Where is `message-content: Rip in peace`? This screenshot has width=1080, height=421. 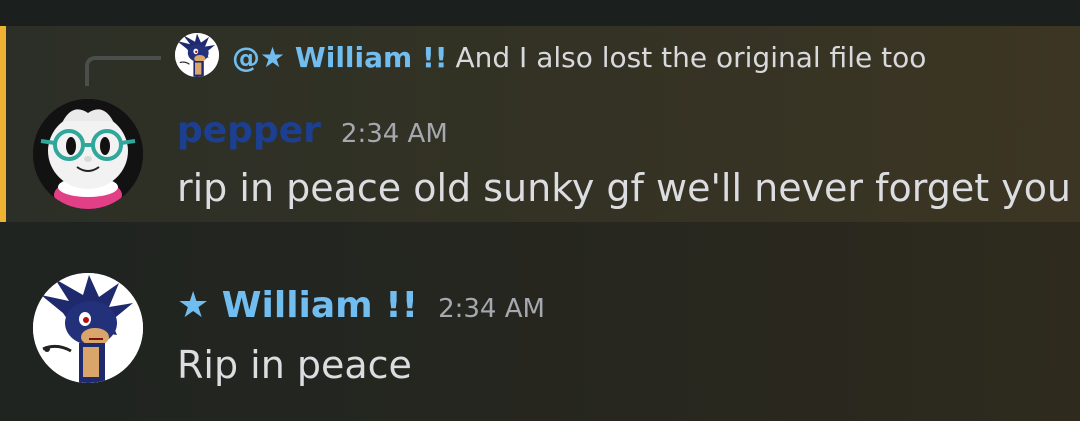
message-content: Rip in peace is located at coordinates (294, 365).